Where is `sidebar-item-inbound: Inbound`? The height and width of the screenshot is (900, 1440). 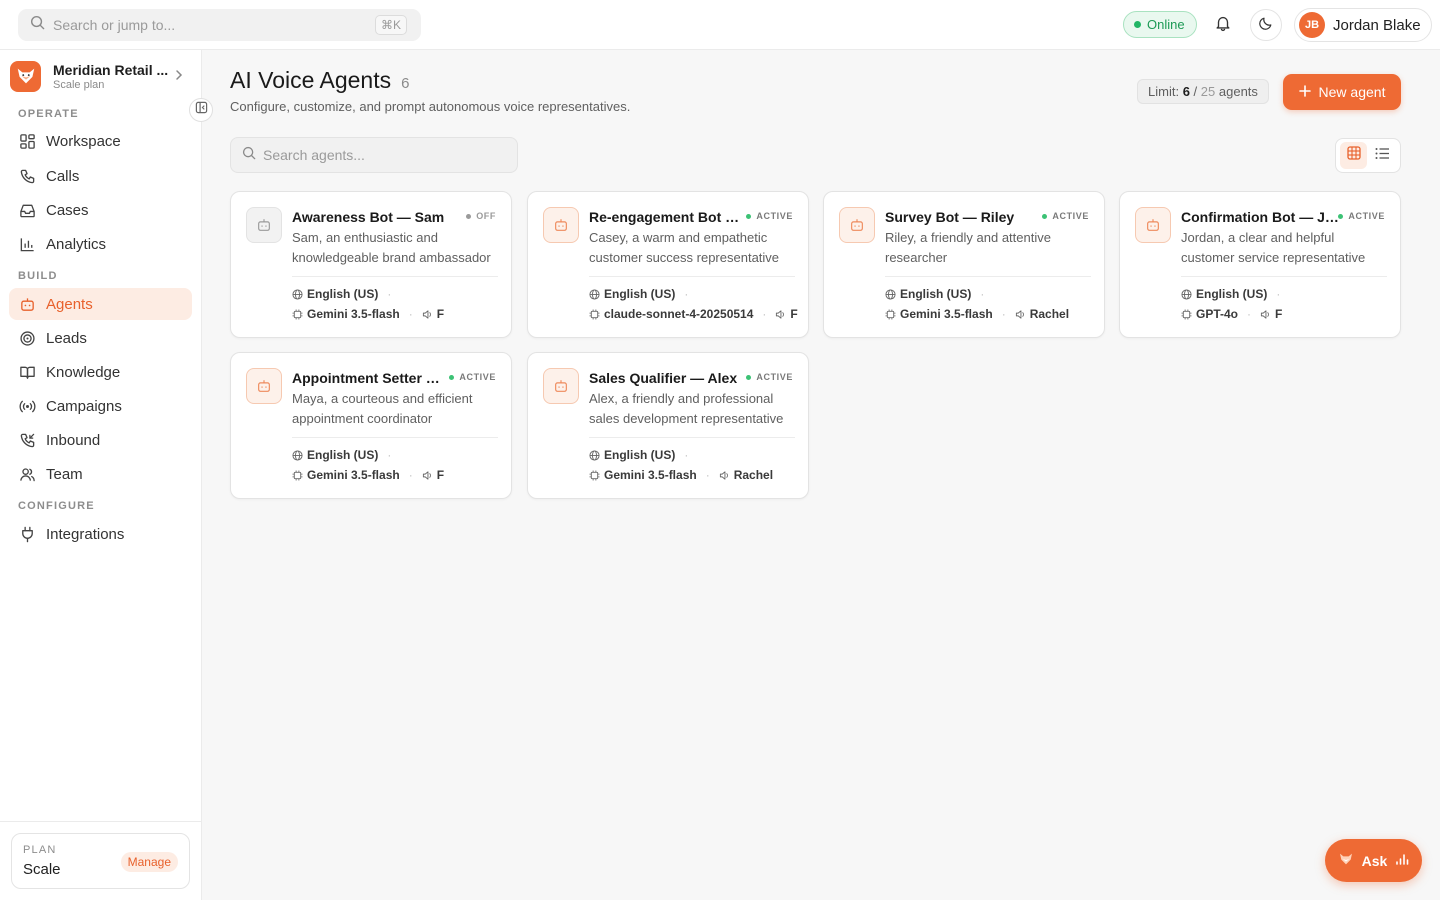 sidebar-item-inbound: Inbound is located at coordinates (100, 440).